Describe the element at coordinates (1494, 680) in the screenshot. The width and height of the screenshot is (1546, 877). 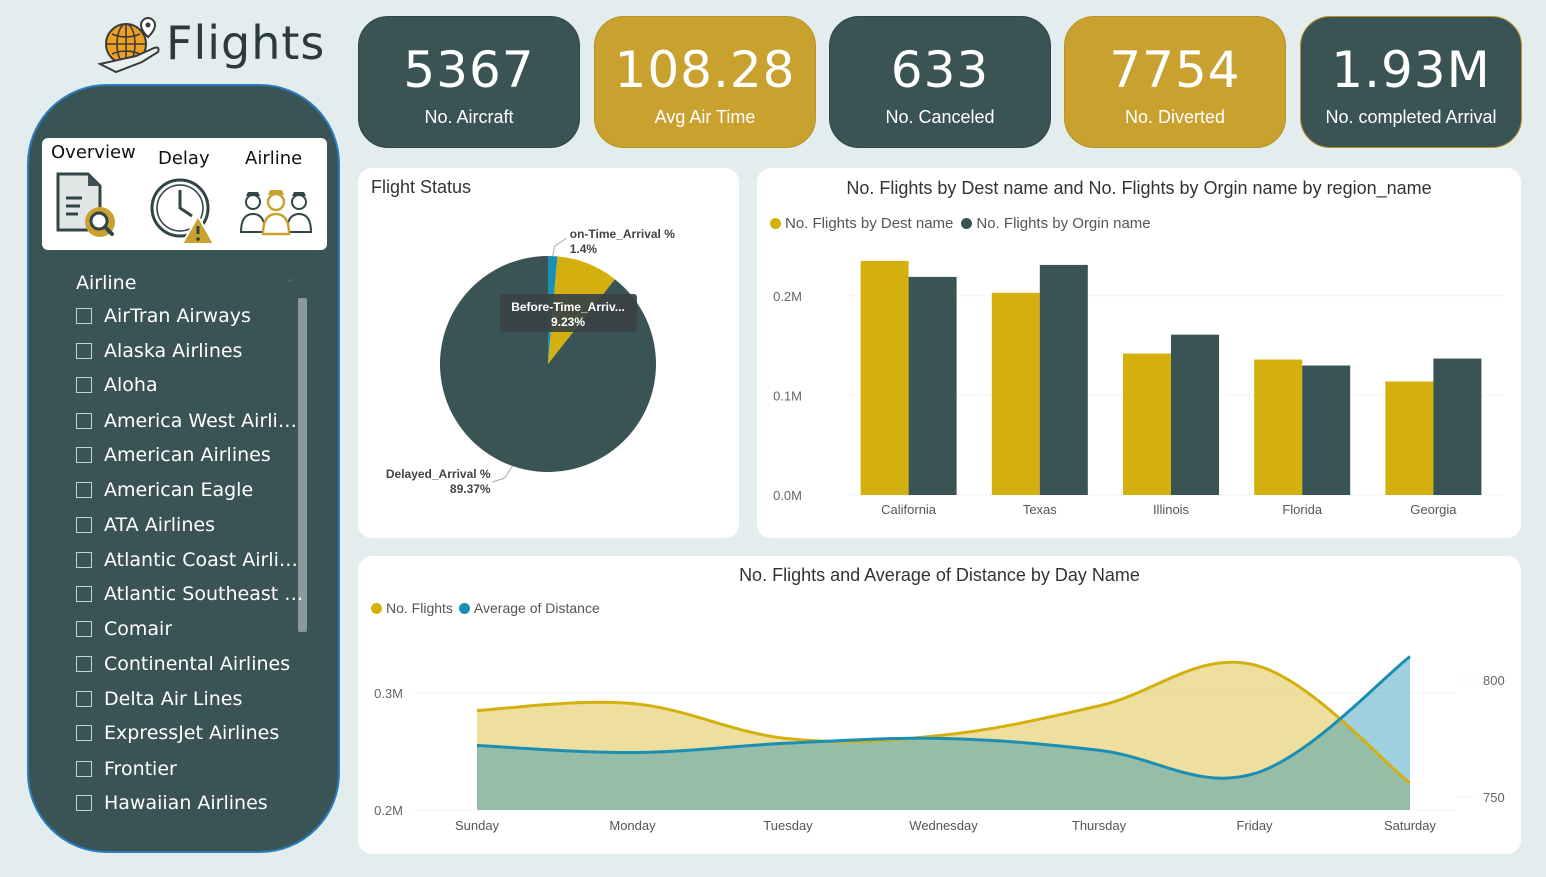
I see `y-tick-label-right: 800` at that location.